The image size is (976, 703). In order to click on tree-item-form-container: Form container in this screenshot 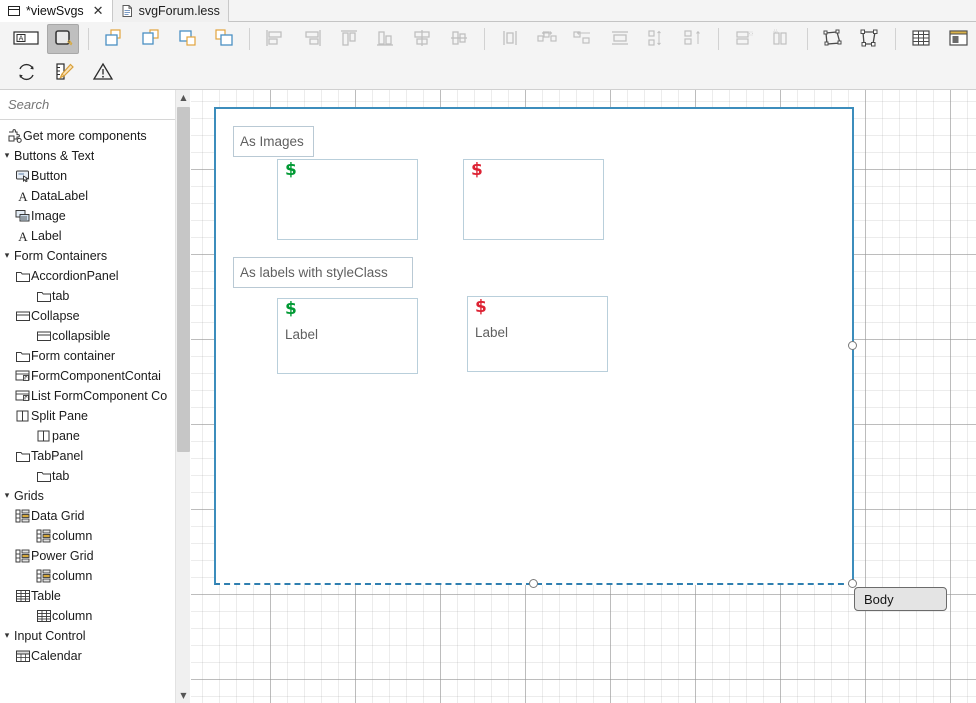, I will do `click(87, 356)`.